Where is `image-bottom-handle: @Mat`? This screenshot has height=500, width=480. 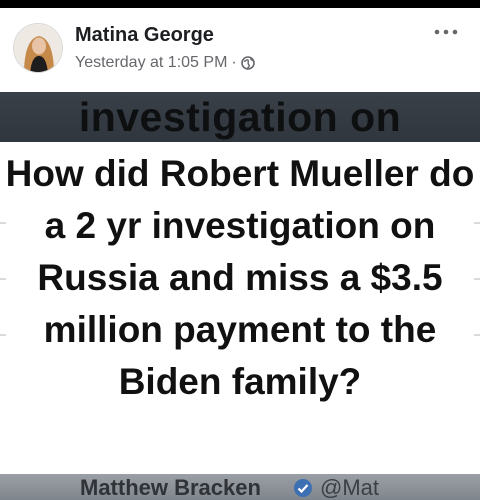 image-bottom-handle: @Mat is located at coordinates (350, 487).